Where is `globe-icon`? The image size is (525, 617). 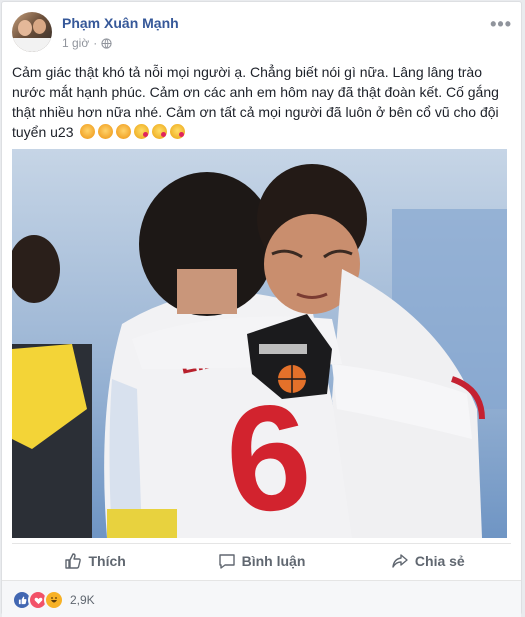 globe-icon is located at coordinates (106, 43).